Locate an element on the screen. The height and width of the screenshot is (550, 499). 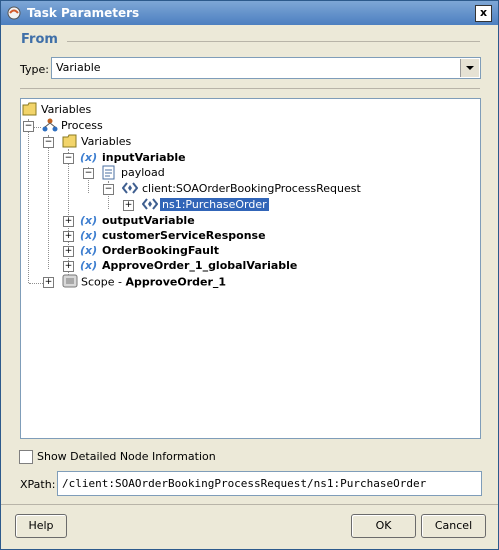
process-icon is located at coordinates (50, 125).